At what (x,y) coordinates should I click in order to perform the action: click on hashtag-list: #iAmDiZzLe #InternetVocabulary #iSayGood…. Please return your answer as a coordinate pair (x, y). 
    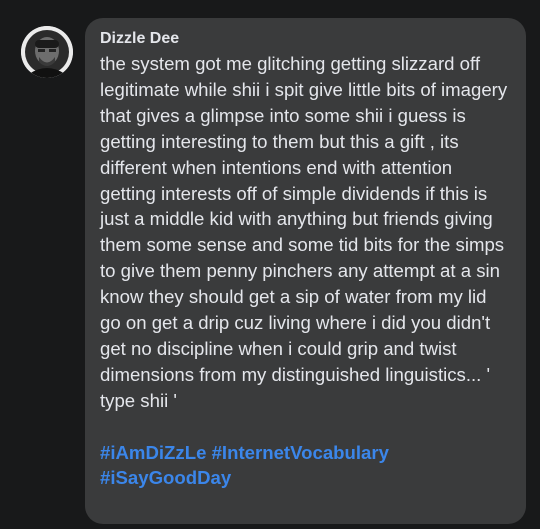
    Looking at the image, I should click on (306, 466).